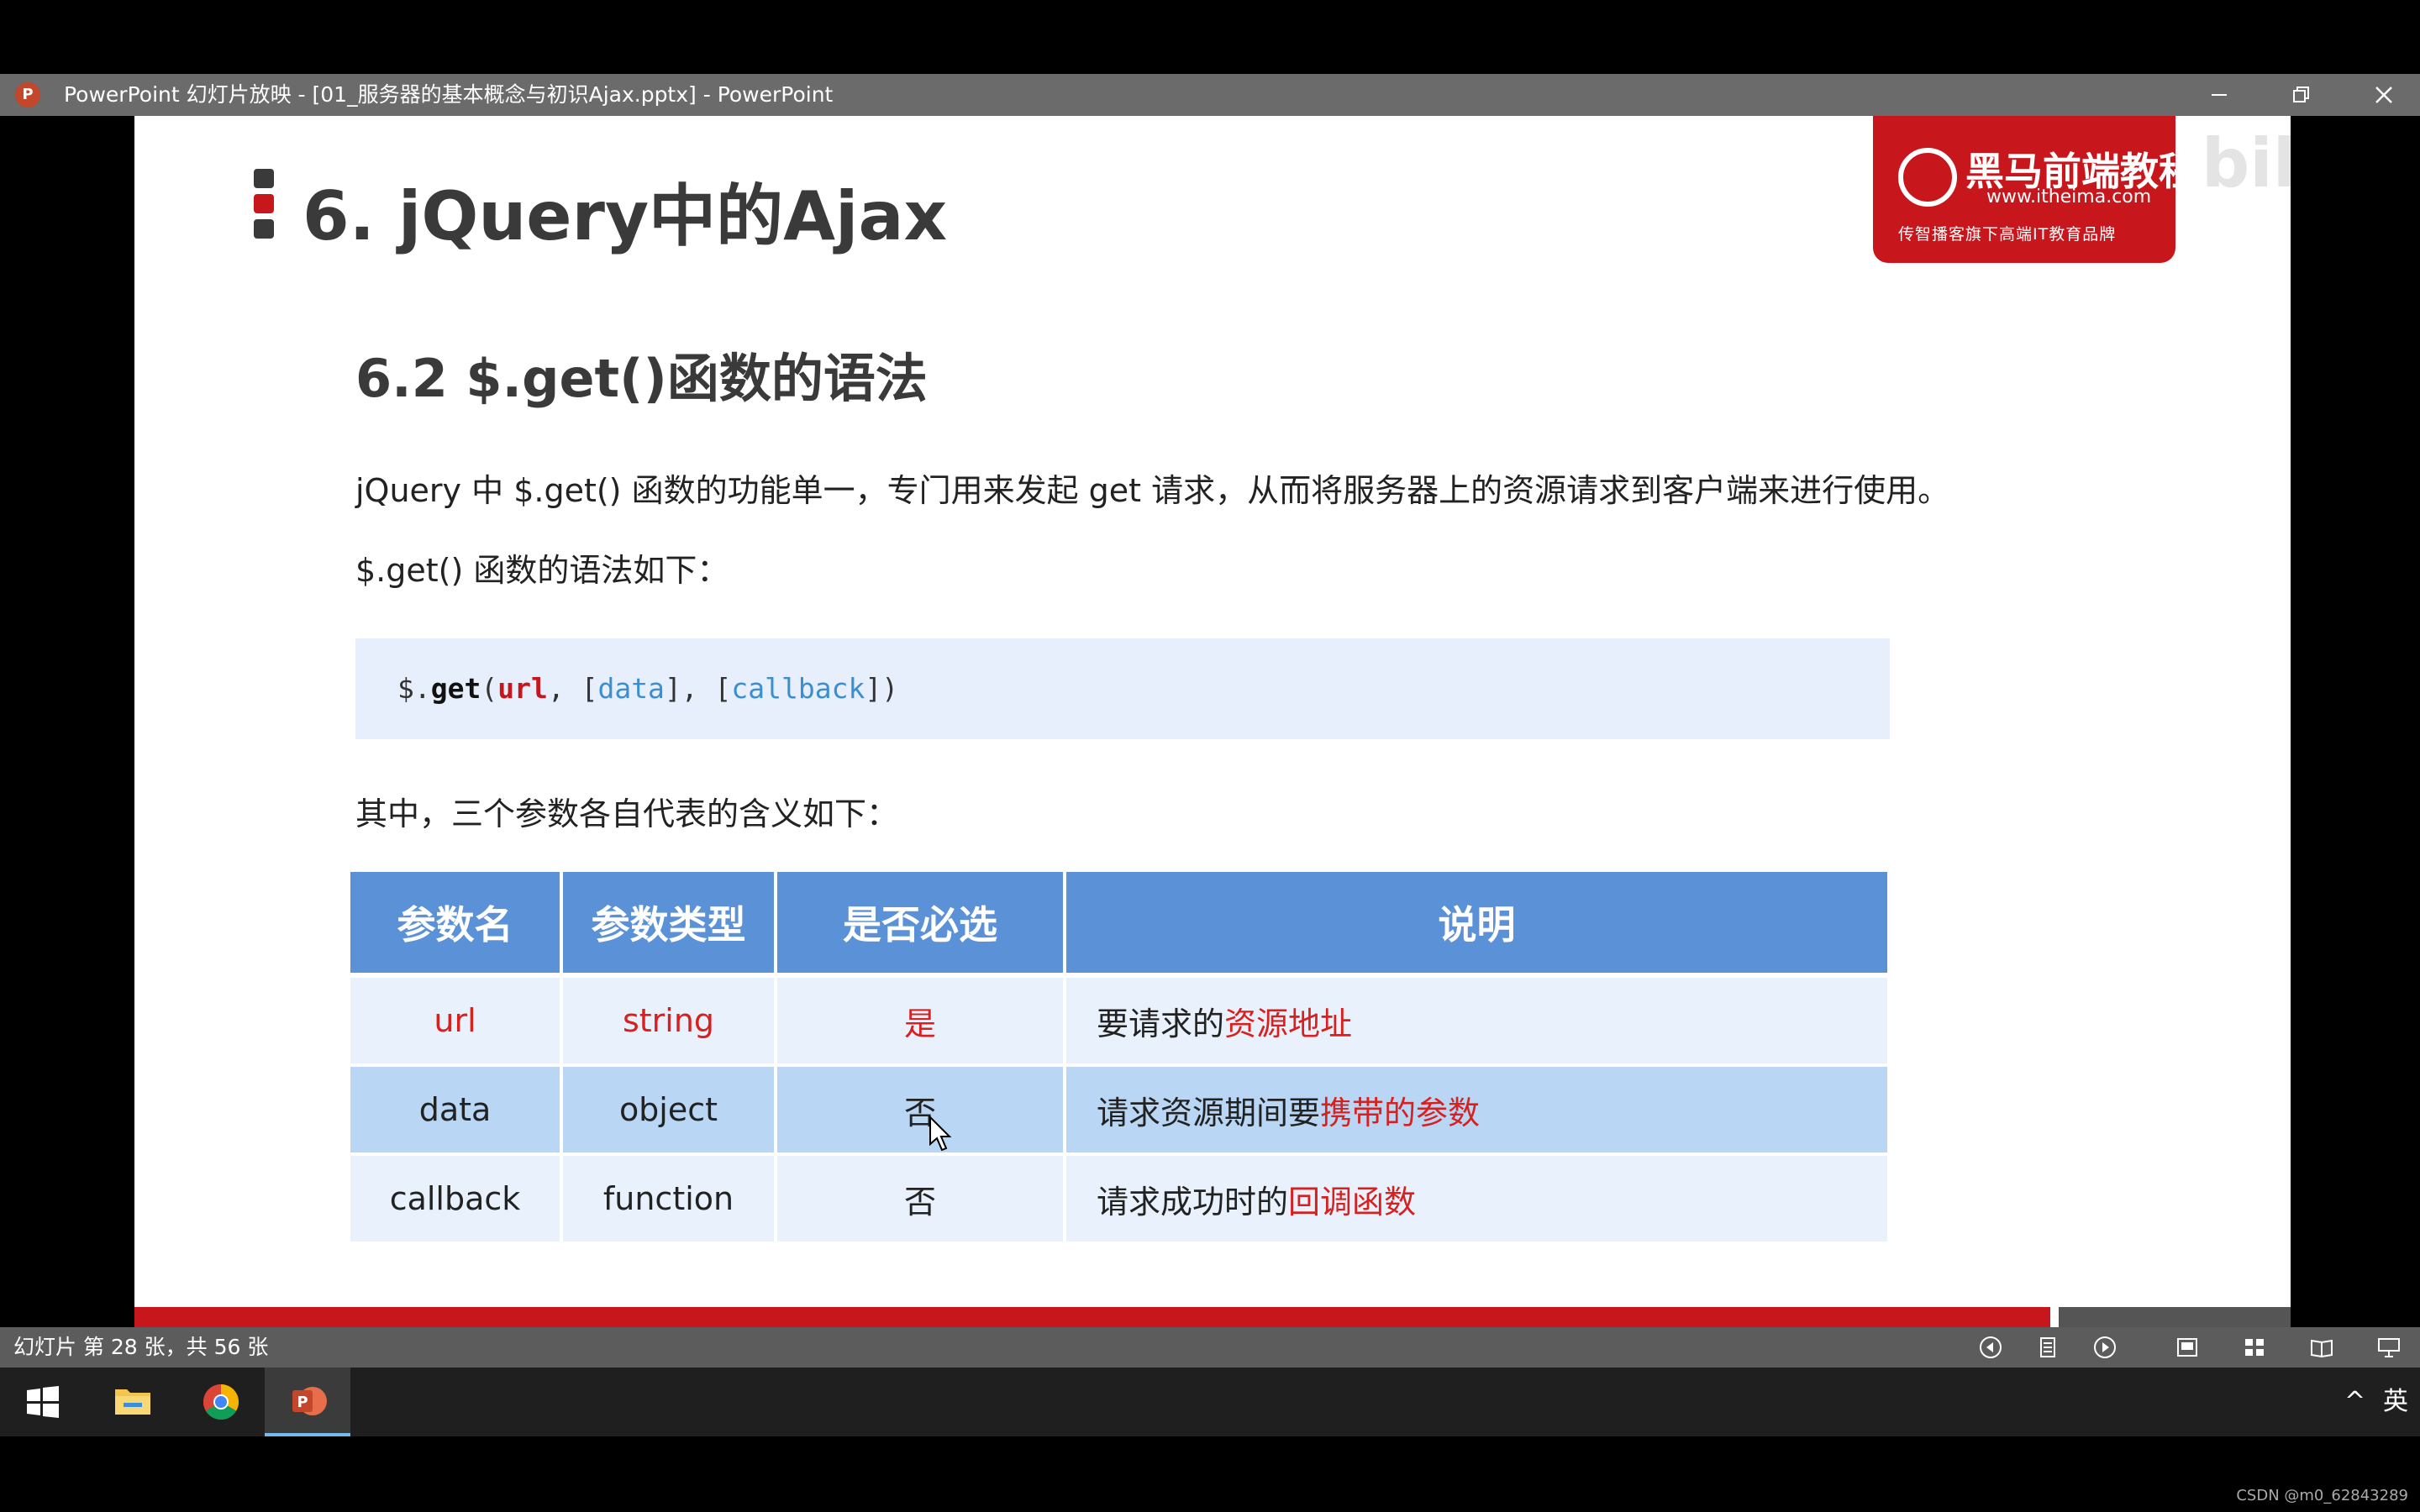 This screenshot has width=2420, height=1512. Describe the element at coordinates (2322, 1495) in the screenshot. I see `csdn-credit: CSDN @m0_62843289` at that location.